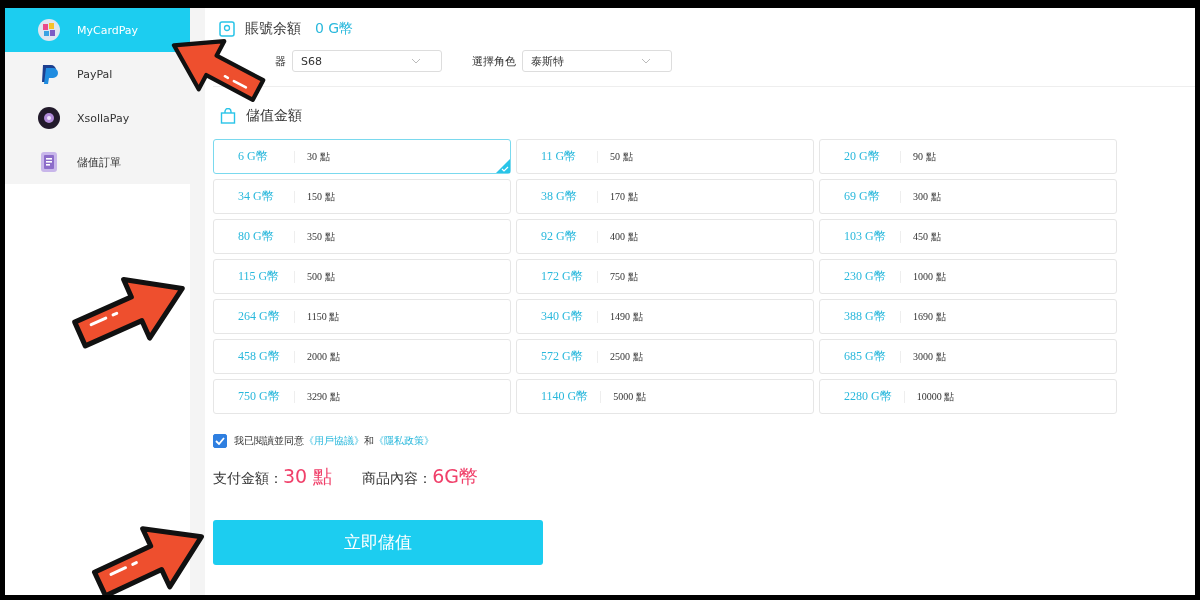 The height and width of the screenshot is (600, 1200). Describe the element at coordinates (862, 196) in the screenshot. I see `currency-amount: 69 G幣` at that location.